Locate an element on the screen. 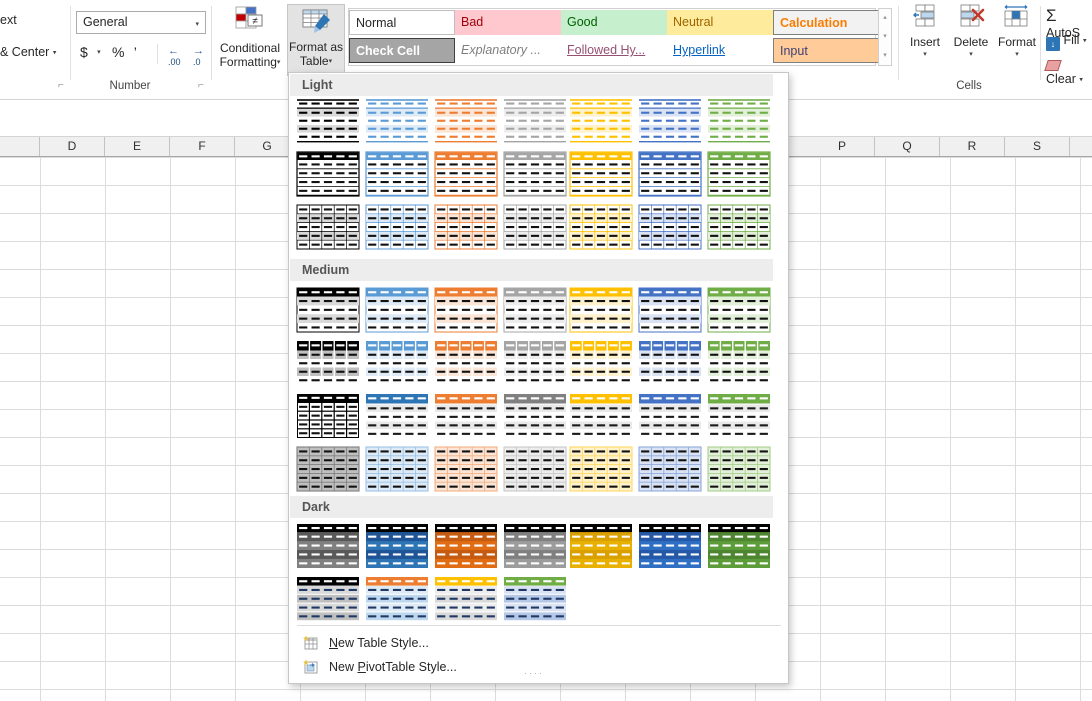  table-style-TableStyleDark1 is located at coordinates (328, 546).